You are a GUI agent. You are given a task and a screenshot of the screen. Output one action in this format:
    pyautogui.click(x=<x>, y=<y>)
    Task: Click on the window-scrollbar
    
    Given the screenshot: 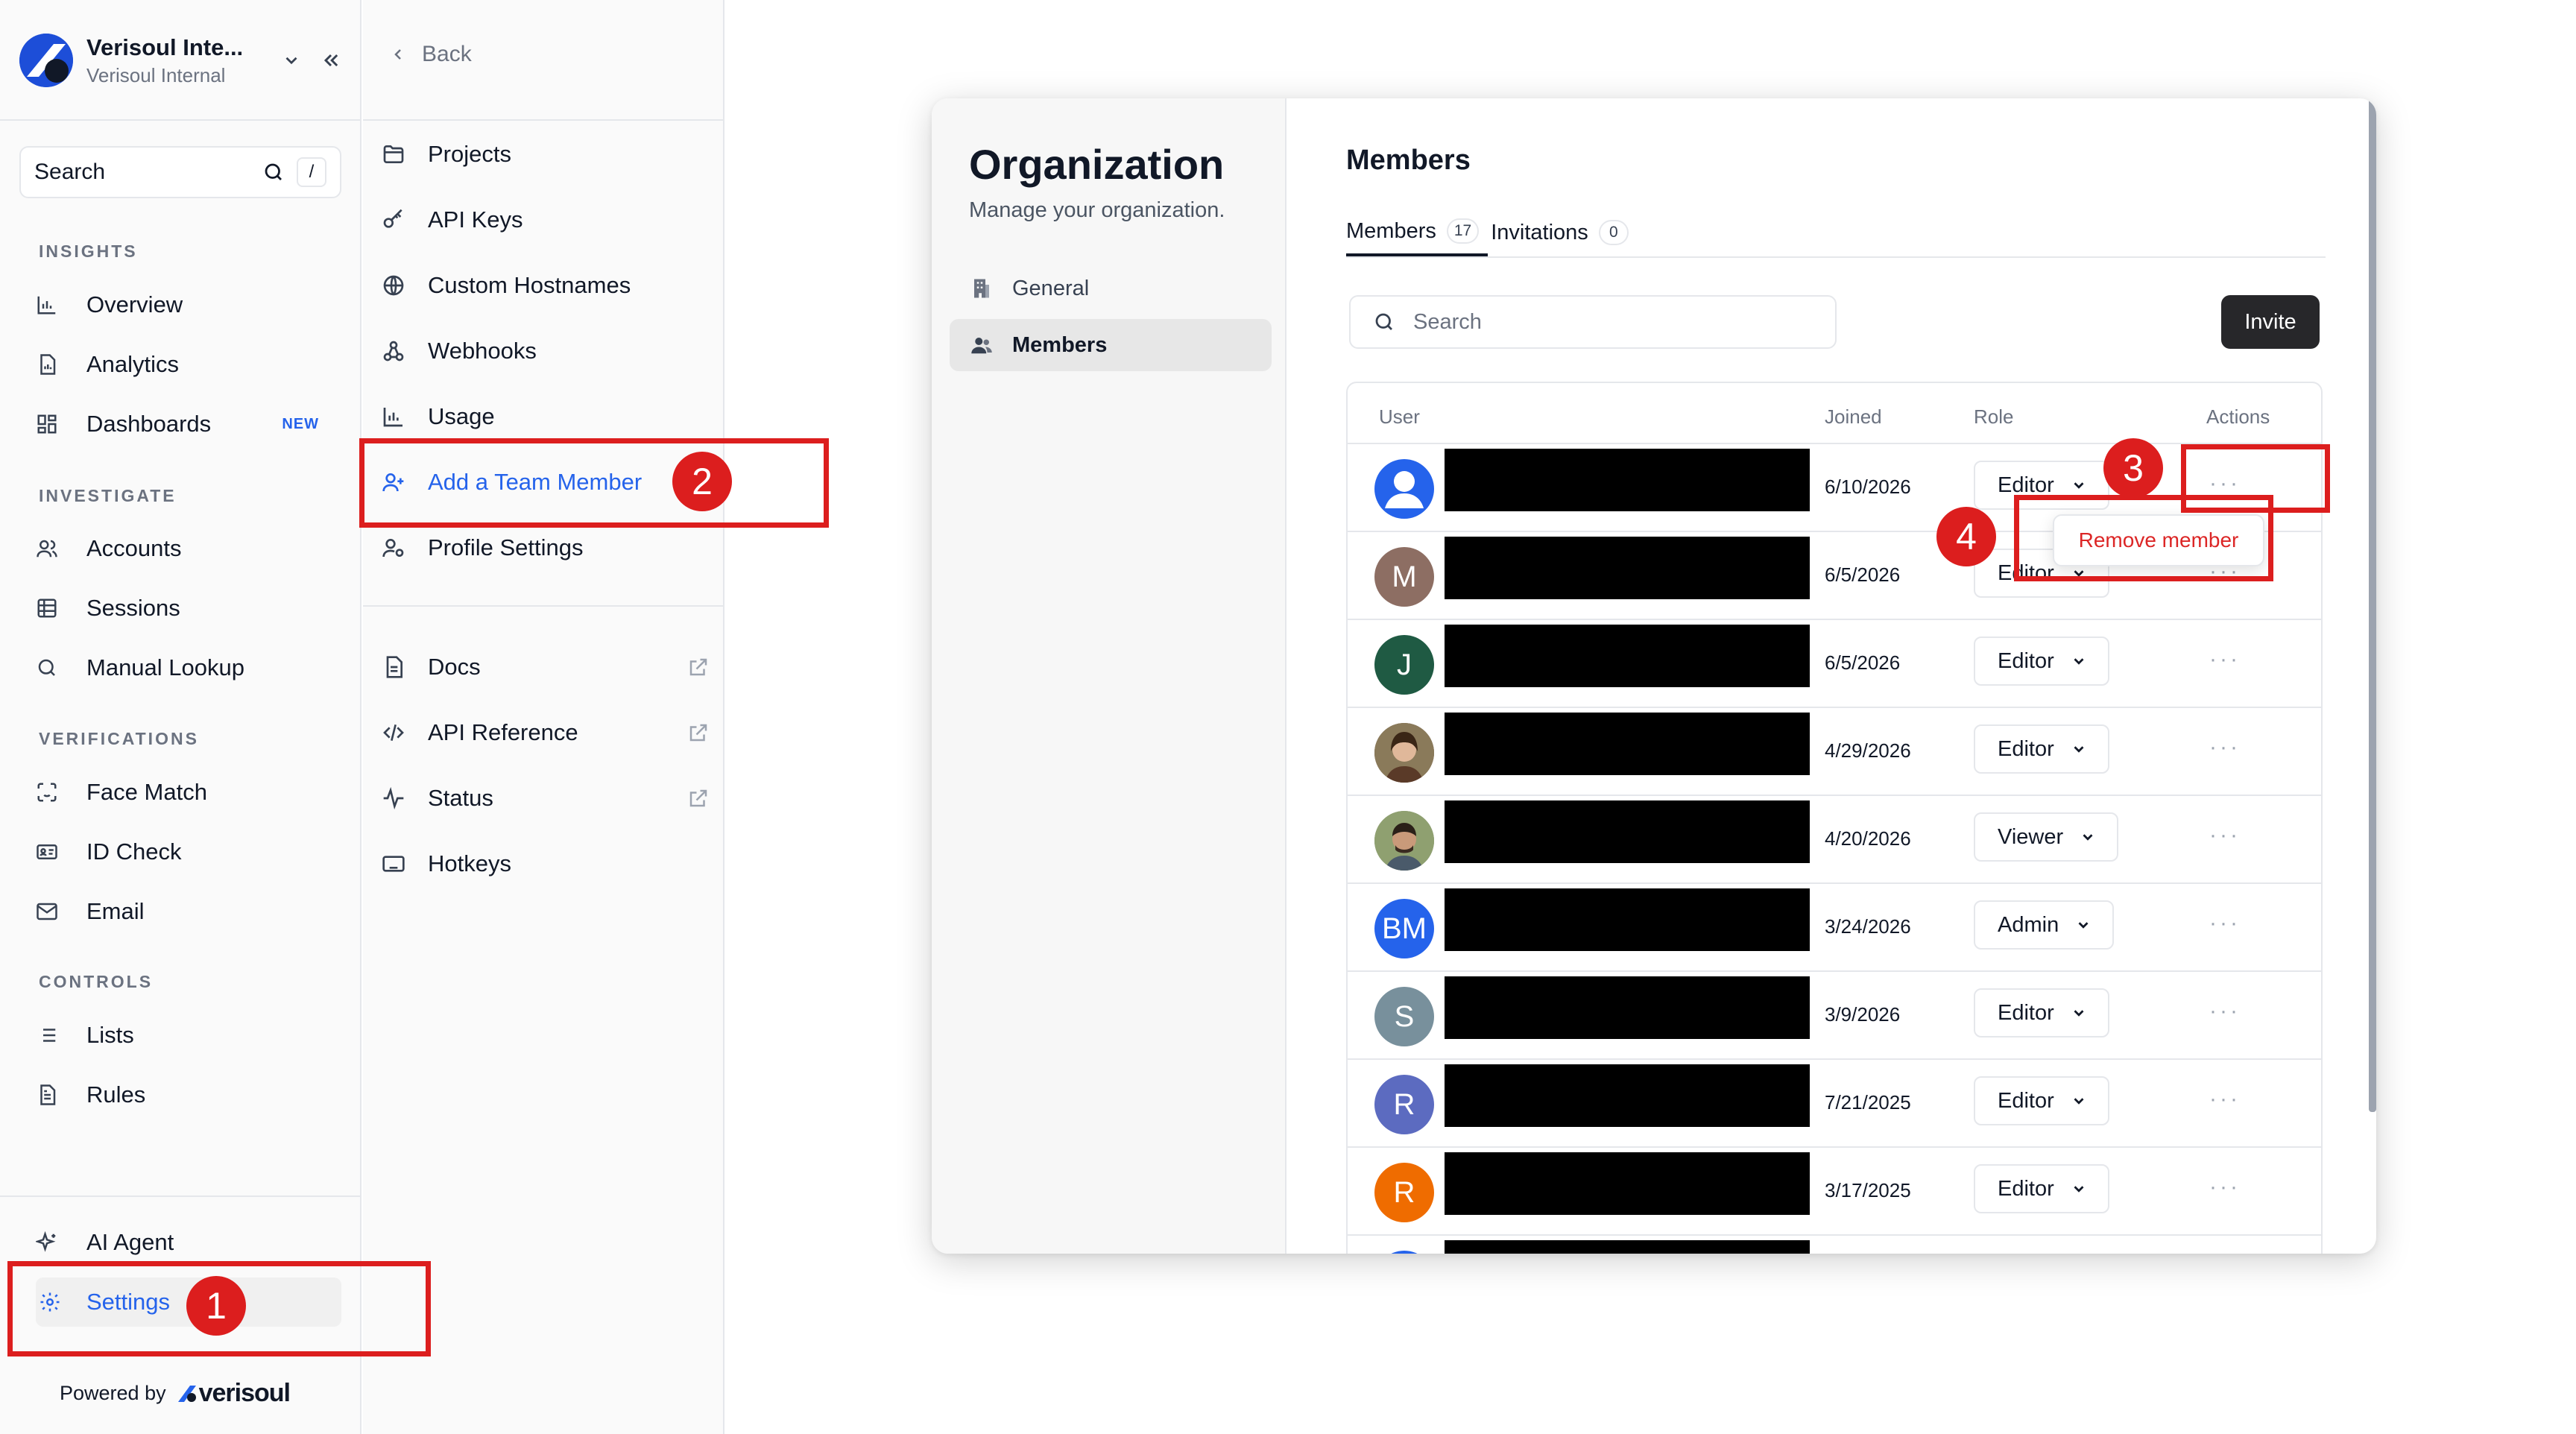 What is the action you would take?
    pyautogui.click(x=2372, y=605)
    